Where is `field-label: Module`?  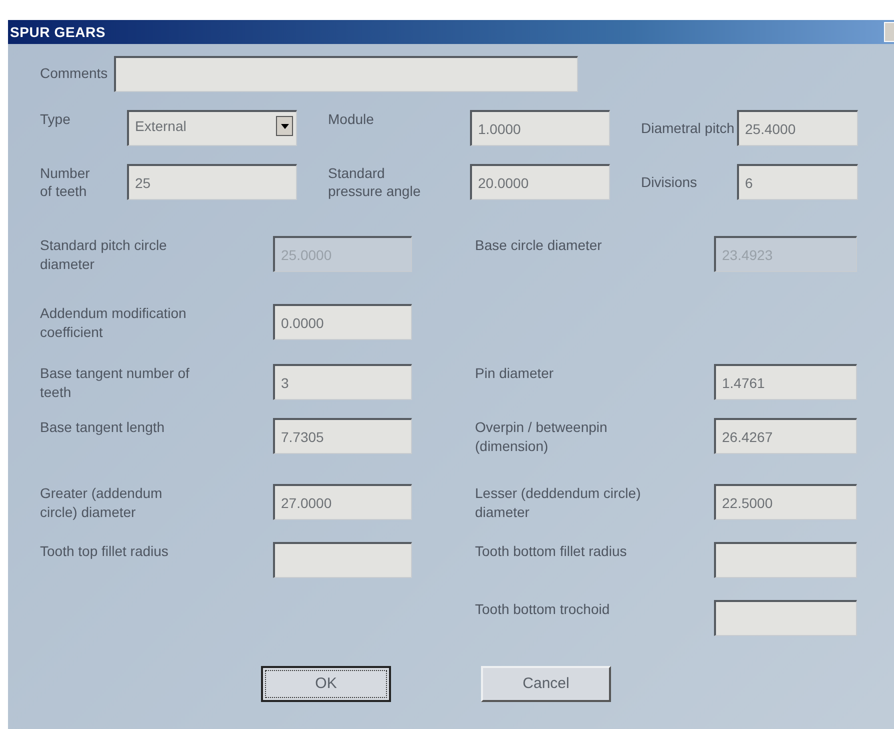 field-label: Module is located at coordinates (351, 119).